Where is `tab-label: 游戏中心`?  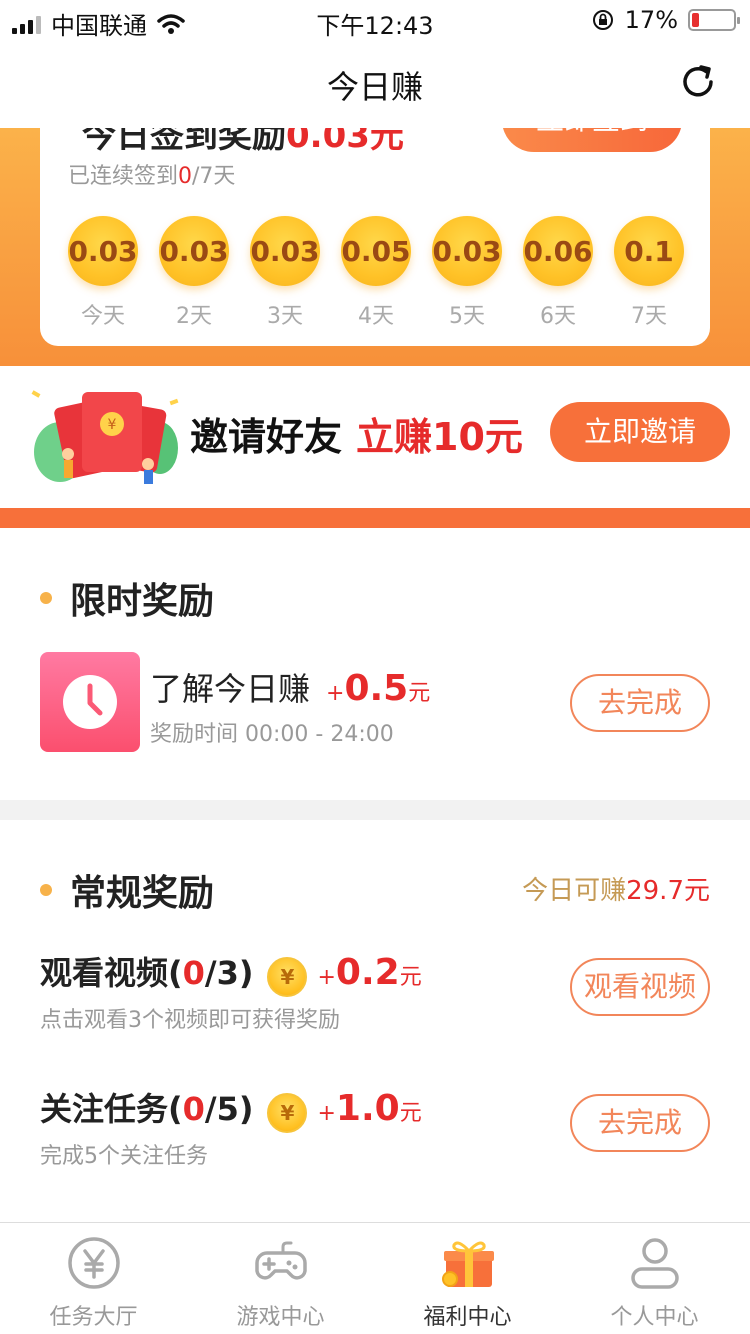
tab-label: 游戏中心 is located at coordinates (280, 1317).